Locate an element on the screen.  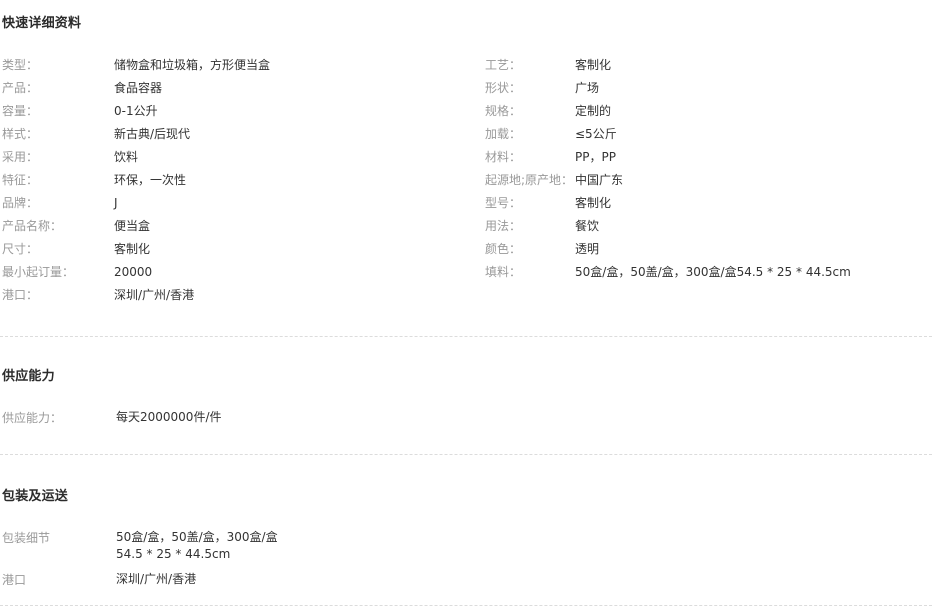
spec-value: 广场 is located at coordinates (587, 87).